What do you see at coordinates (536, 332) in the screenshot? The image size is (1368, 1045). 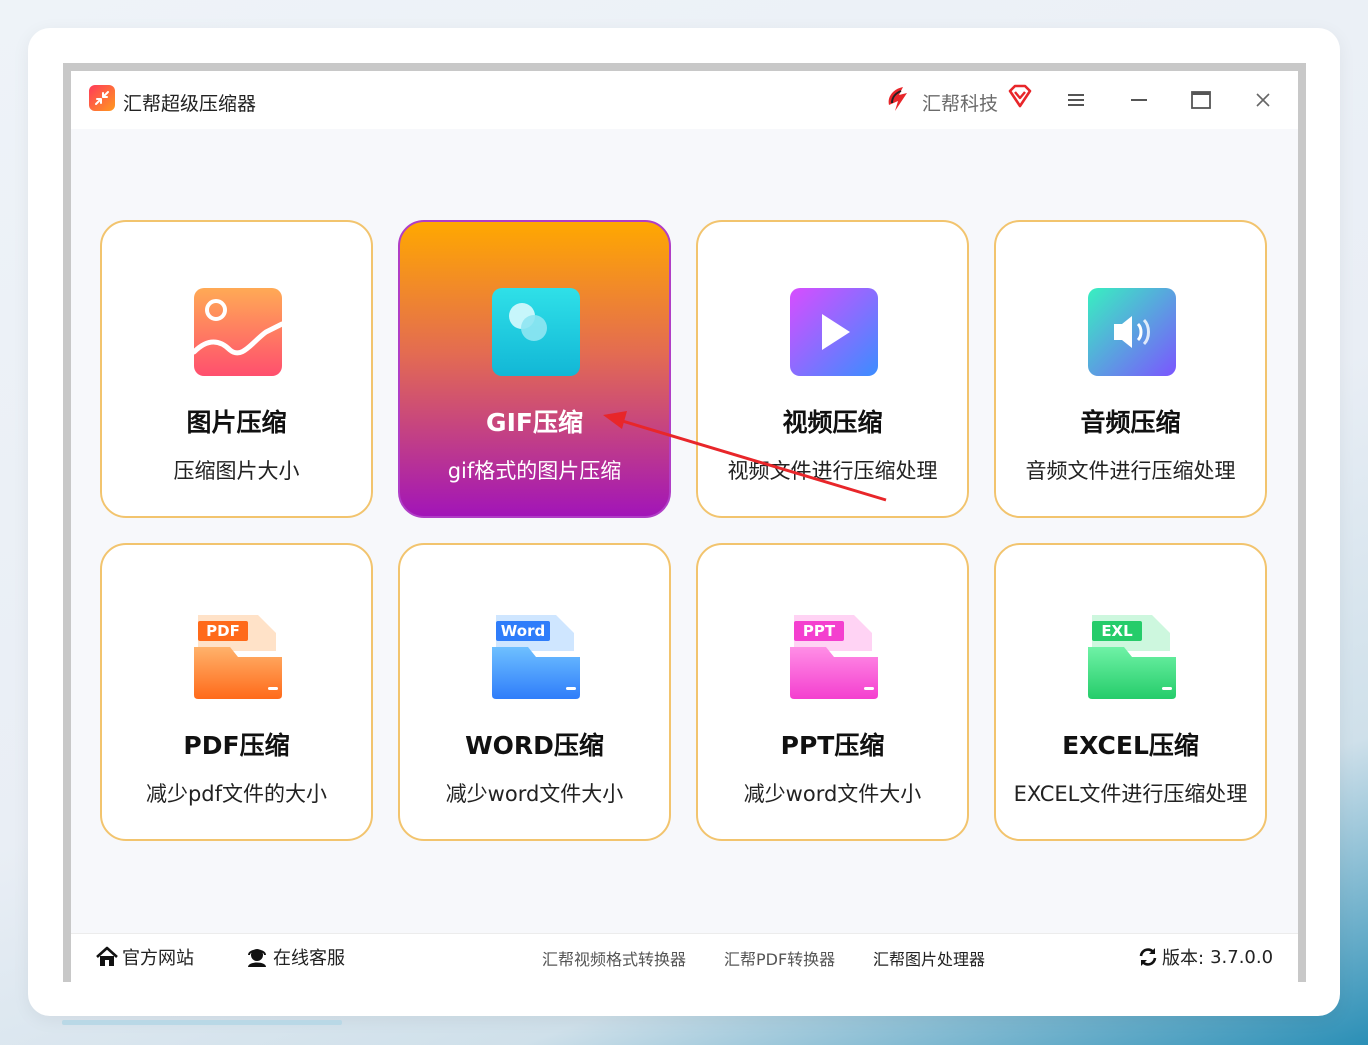 I see `gif-icon` at bounding box center [536, 332].